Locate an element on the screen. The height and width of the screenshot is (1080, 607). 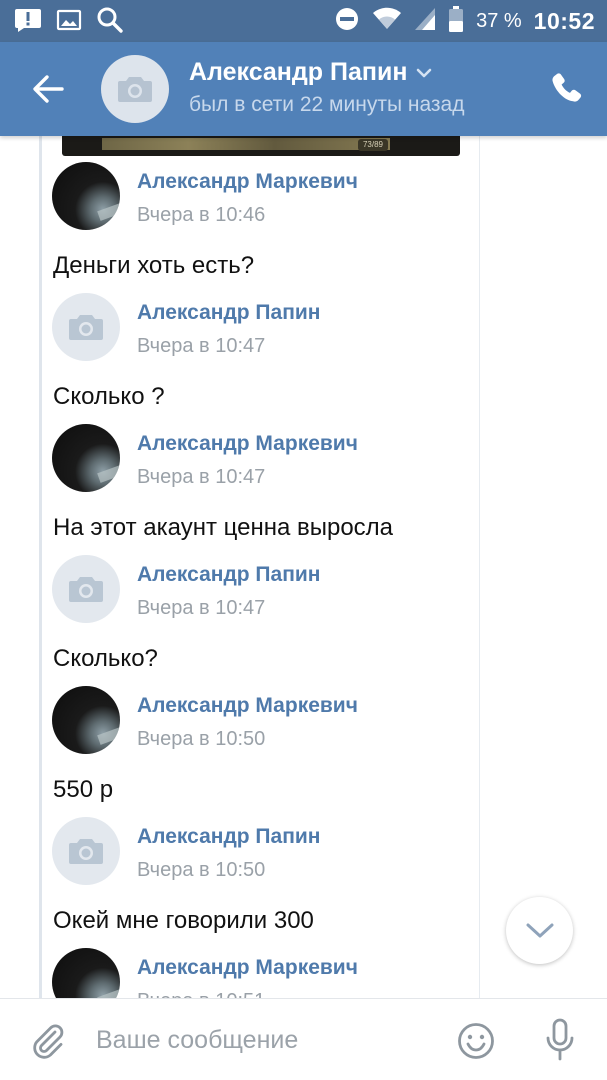
forwarded-quote-bar is located at coordinates (40, 567).